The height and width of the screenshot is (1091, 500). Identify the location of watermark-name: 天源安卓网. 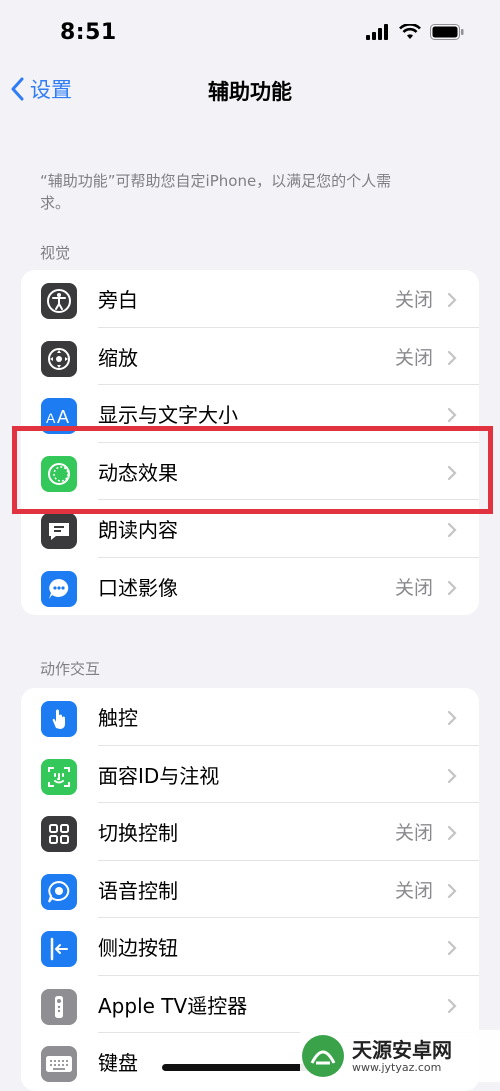
(402, 1049).